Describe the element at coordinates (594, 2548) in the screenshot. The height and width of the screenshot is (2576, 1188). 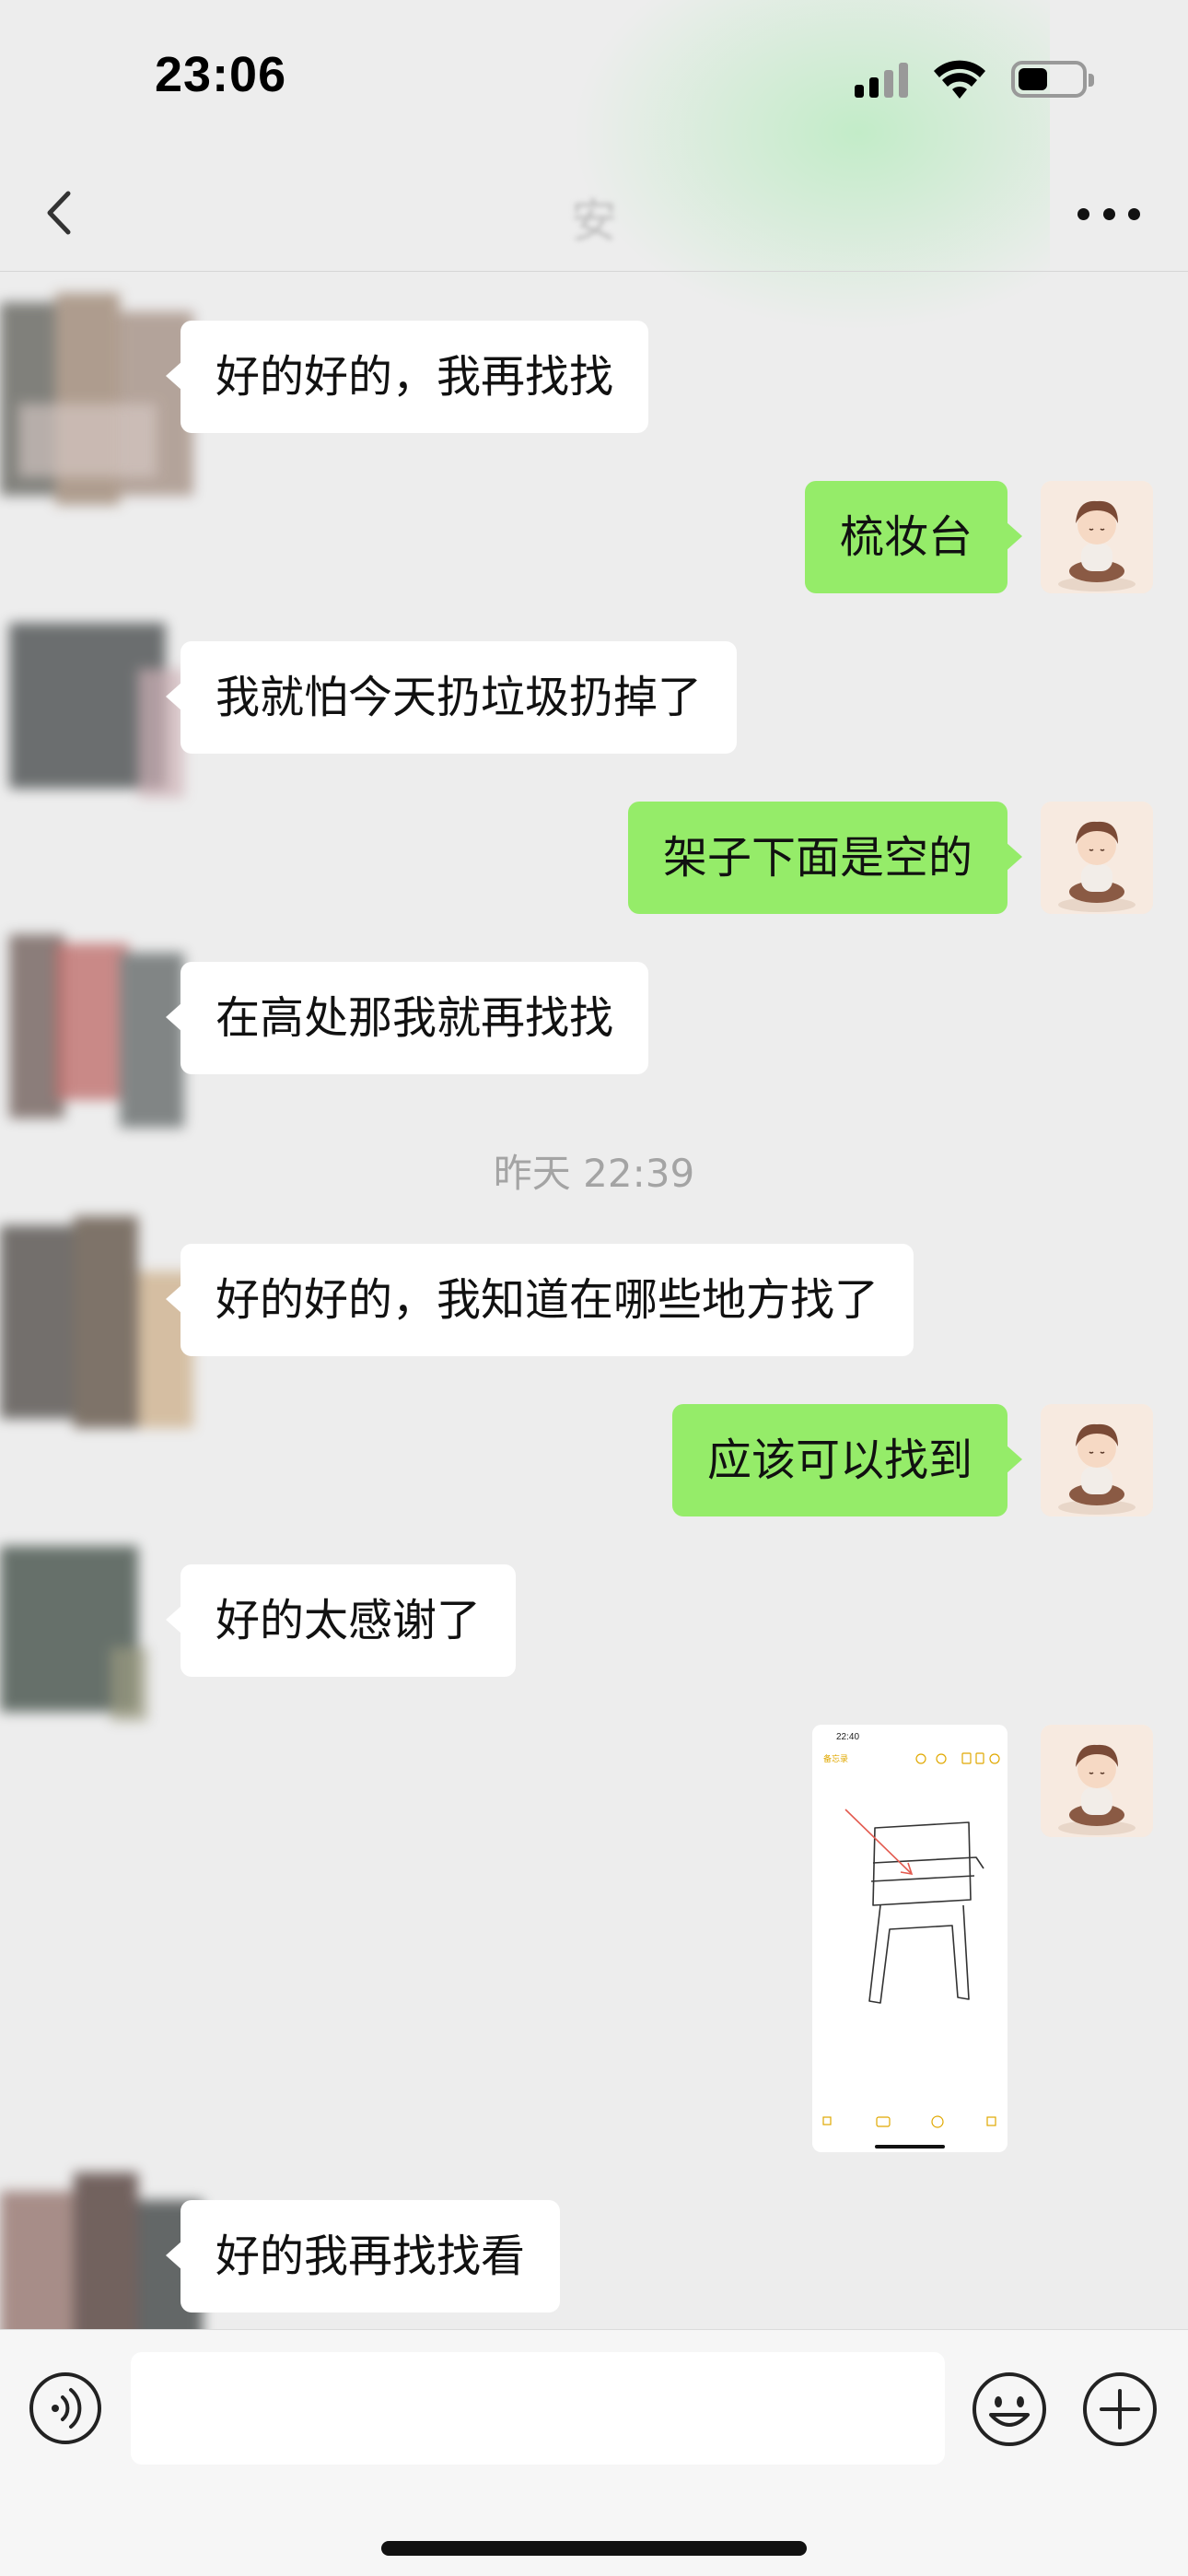
I see `home-indicator` at that location.